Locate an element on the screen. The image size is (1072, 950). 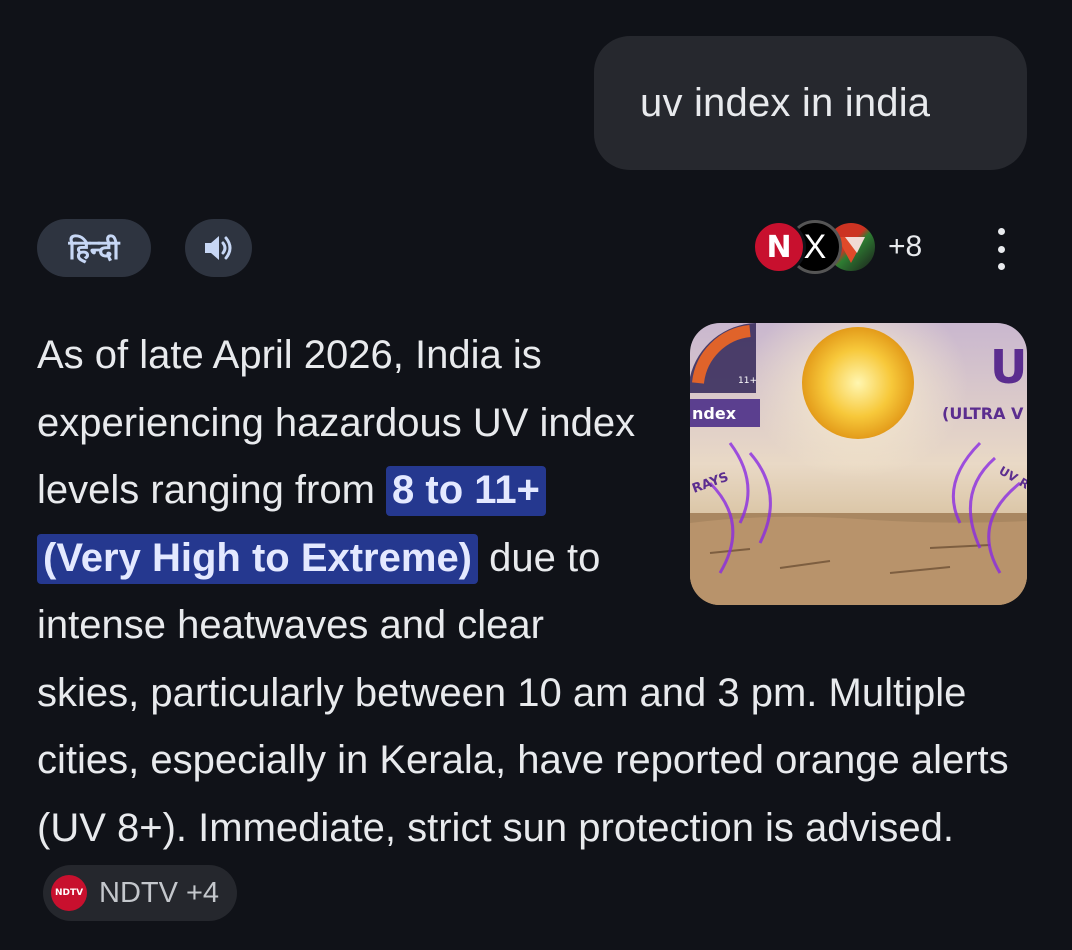
citation-chip: NDTV NDTV +4 is located at coordinates (140, 893).